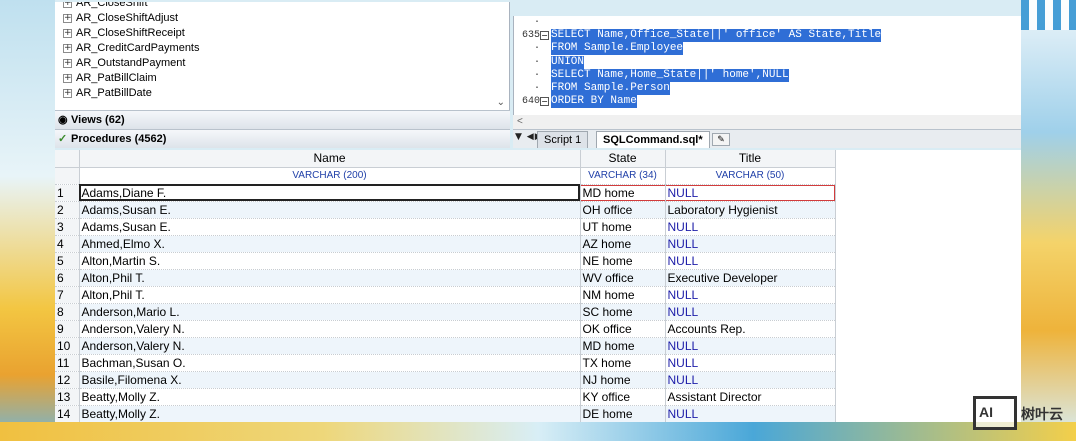 The height and width of the screenshot is (441, 1076). What do you see at coordinates (282, 138) in the screenshot?
I see `procedures-group: ✓ Procedures (4562)` at bounding box center [282, 138].